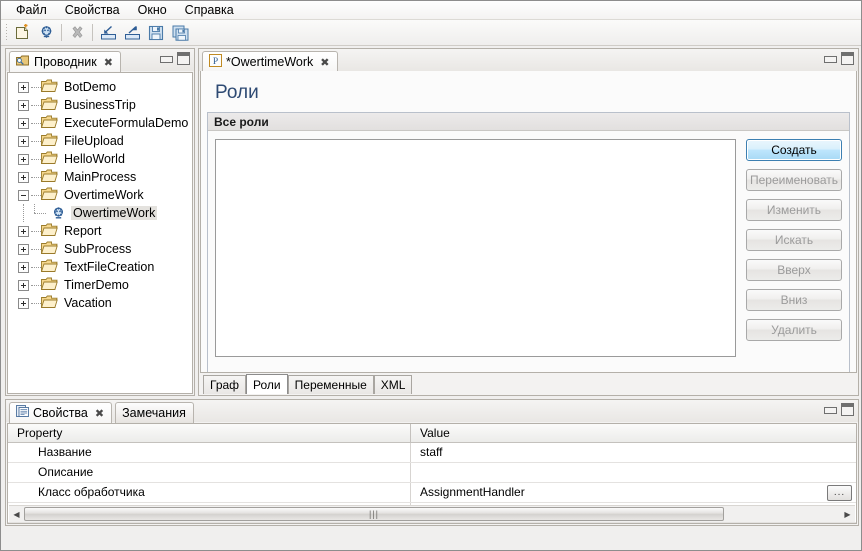 Image resolution: width=862 pixels, height=551 pixels. I want to click on process-definition-icon, so click(46, 33).